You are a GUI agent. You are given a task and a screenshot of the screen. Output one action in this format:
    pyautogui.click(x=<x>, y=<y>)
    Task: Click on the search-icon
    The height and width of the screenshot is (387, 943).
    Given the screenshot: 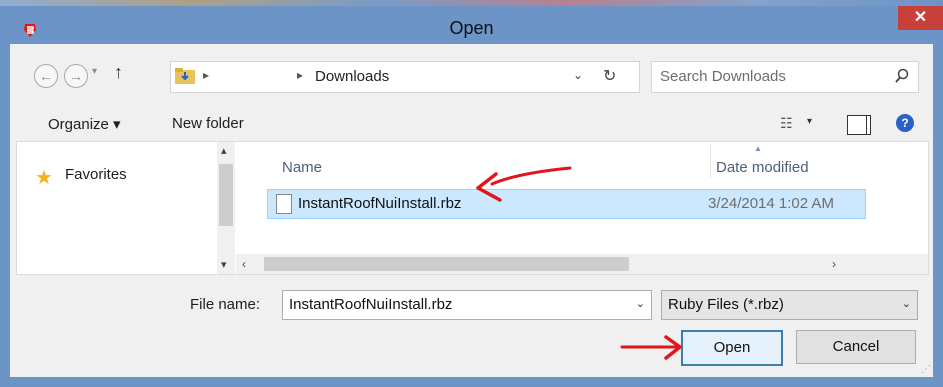 What is the action you would take?
    pyautogui.click(x=902, y=76)
    